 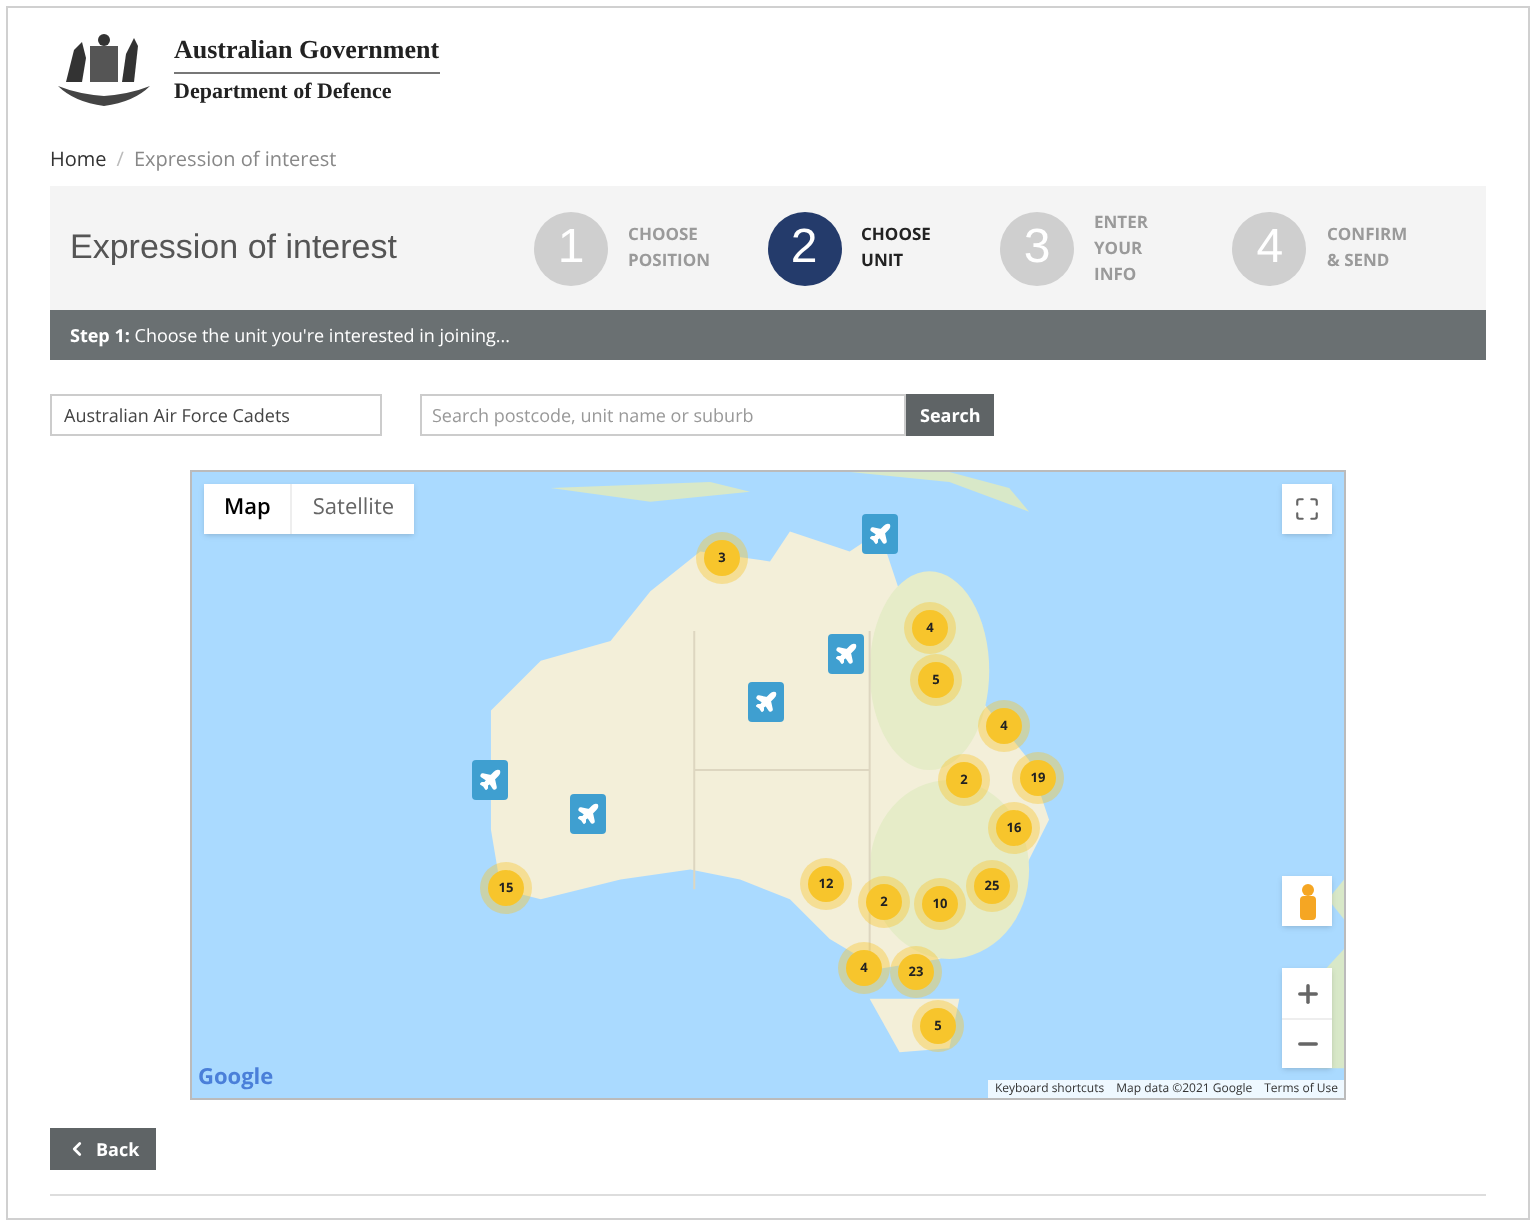 What do you see at coordinates (234, 248) in the screenshot?
I see `page-title: Expression of interest` at bounding box center [234, 248].